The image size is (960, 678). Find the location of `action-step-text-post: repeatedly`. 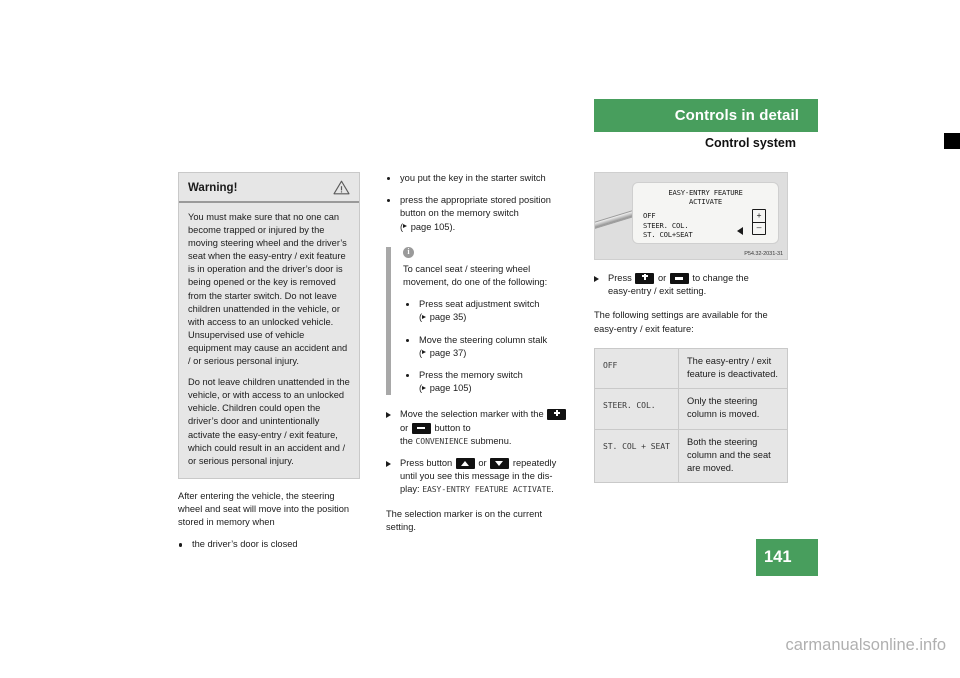

action-step-text-post: repeatedly is located at coordinates (534, 463).